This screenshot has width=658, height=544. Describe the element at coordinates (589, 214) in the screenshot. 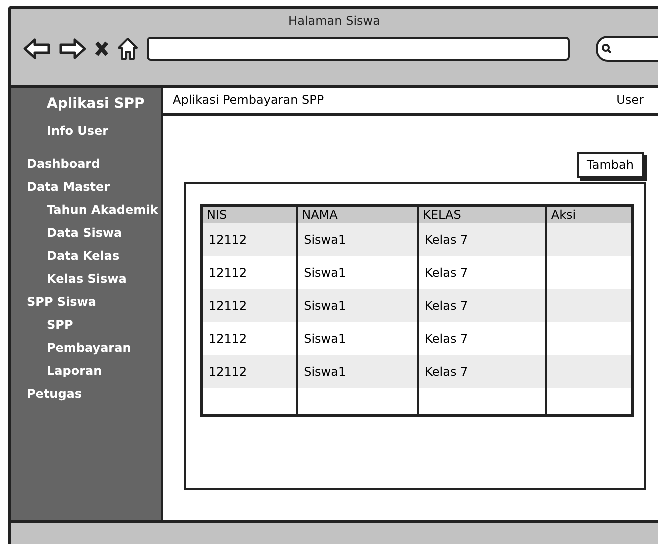

I see `column-header: Aksi` at that location.